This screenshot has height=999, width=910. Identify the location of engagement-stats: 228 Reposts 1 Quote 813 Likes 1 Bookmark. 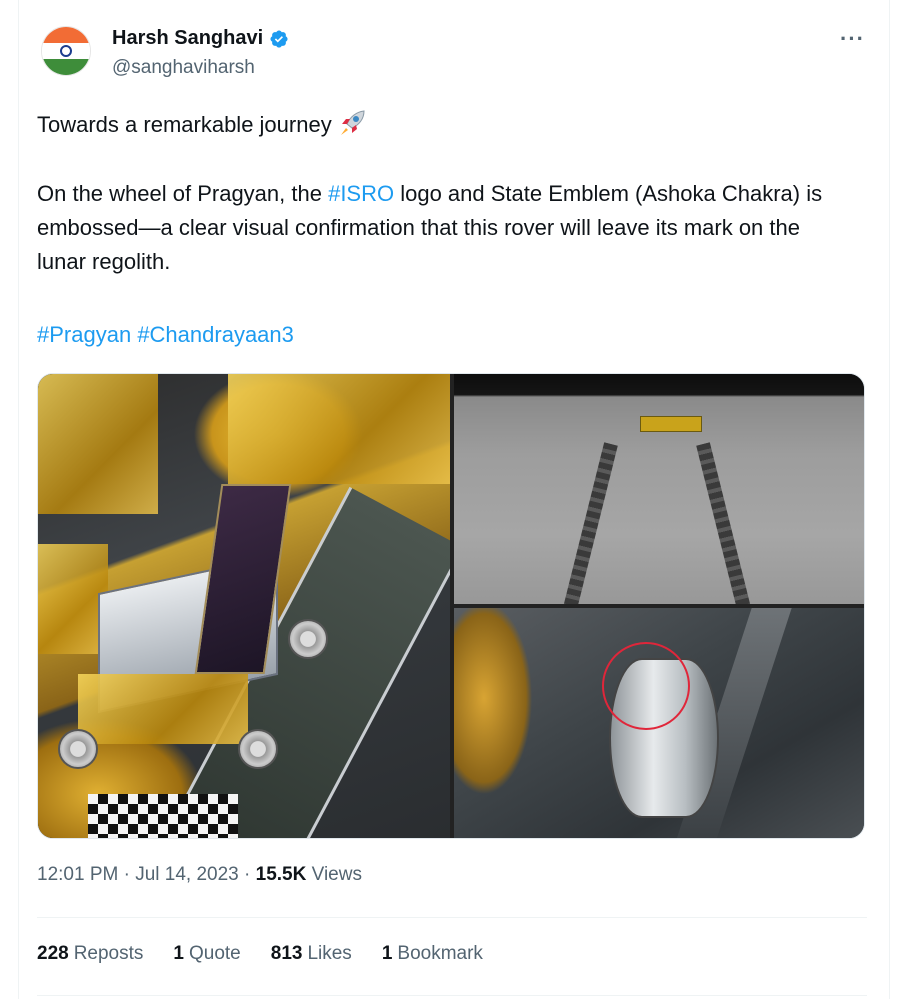
(260, 954).